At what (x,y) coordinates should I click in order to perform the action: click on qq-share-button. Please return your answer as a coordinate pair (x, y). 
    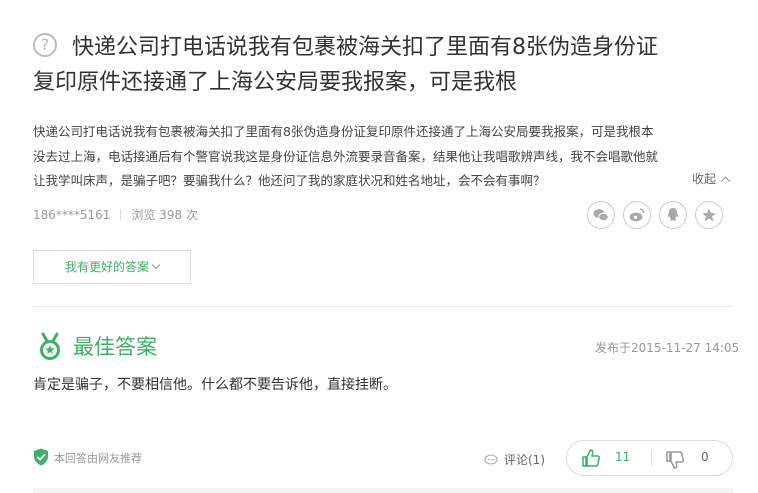
    Looking at the image, I should click on (673, 215).